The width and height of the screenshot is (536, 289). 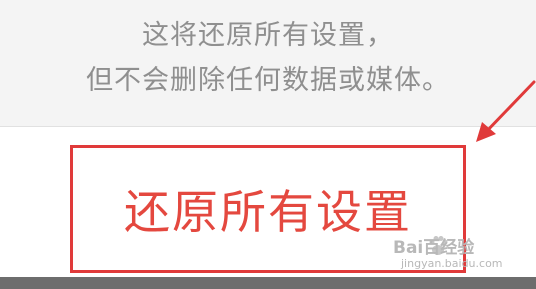 I want to click on annotation-arrow-icon, so click(x=506, y=111).